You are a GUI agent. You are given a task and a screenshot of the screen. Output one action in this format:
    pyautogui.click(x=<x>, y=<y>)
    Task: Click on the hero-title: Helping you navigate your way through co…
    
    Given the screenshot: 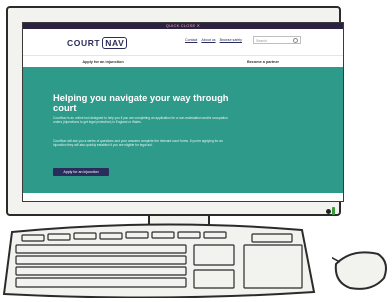 What is the action you would take?
    pyautogui.click(x=141, y=102)
    